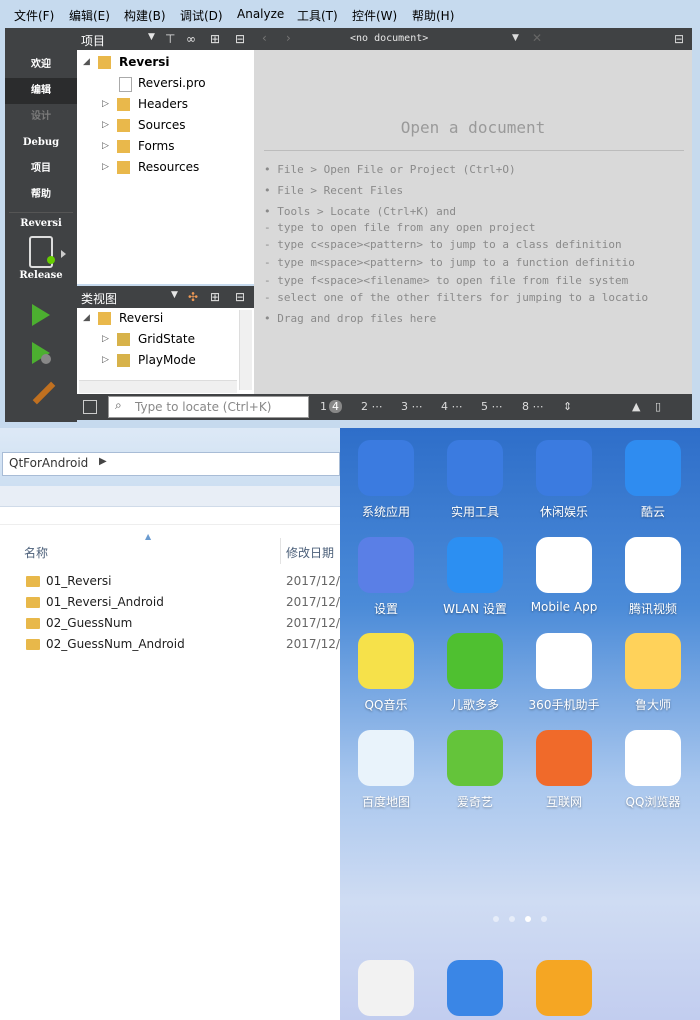 The width and height of the screenshot is (700, 1020). Describe the element at coordinates (433, 15) in the screenshot. I see `menu-help: 帮助(H)` at that location.